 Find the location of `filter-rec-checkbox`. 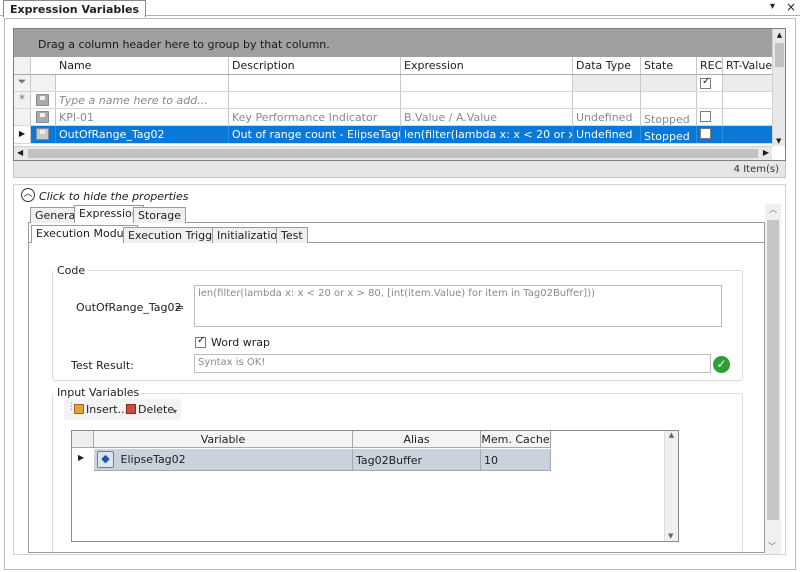

filter-rec-checkbox is located at coordinates (705, 82).